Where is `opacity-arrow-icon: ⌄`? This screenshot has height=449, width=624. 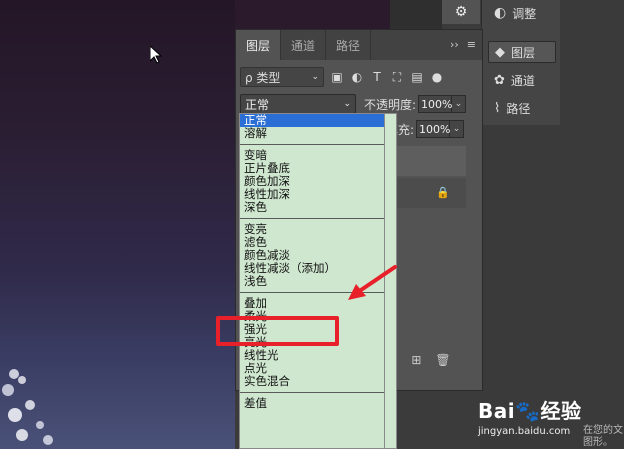 opacity-arrow-icon: ⌄ is located at coordinates (459, 104).